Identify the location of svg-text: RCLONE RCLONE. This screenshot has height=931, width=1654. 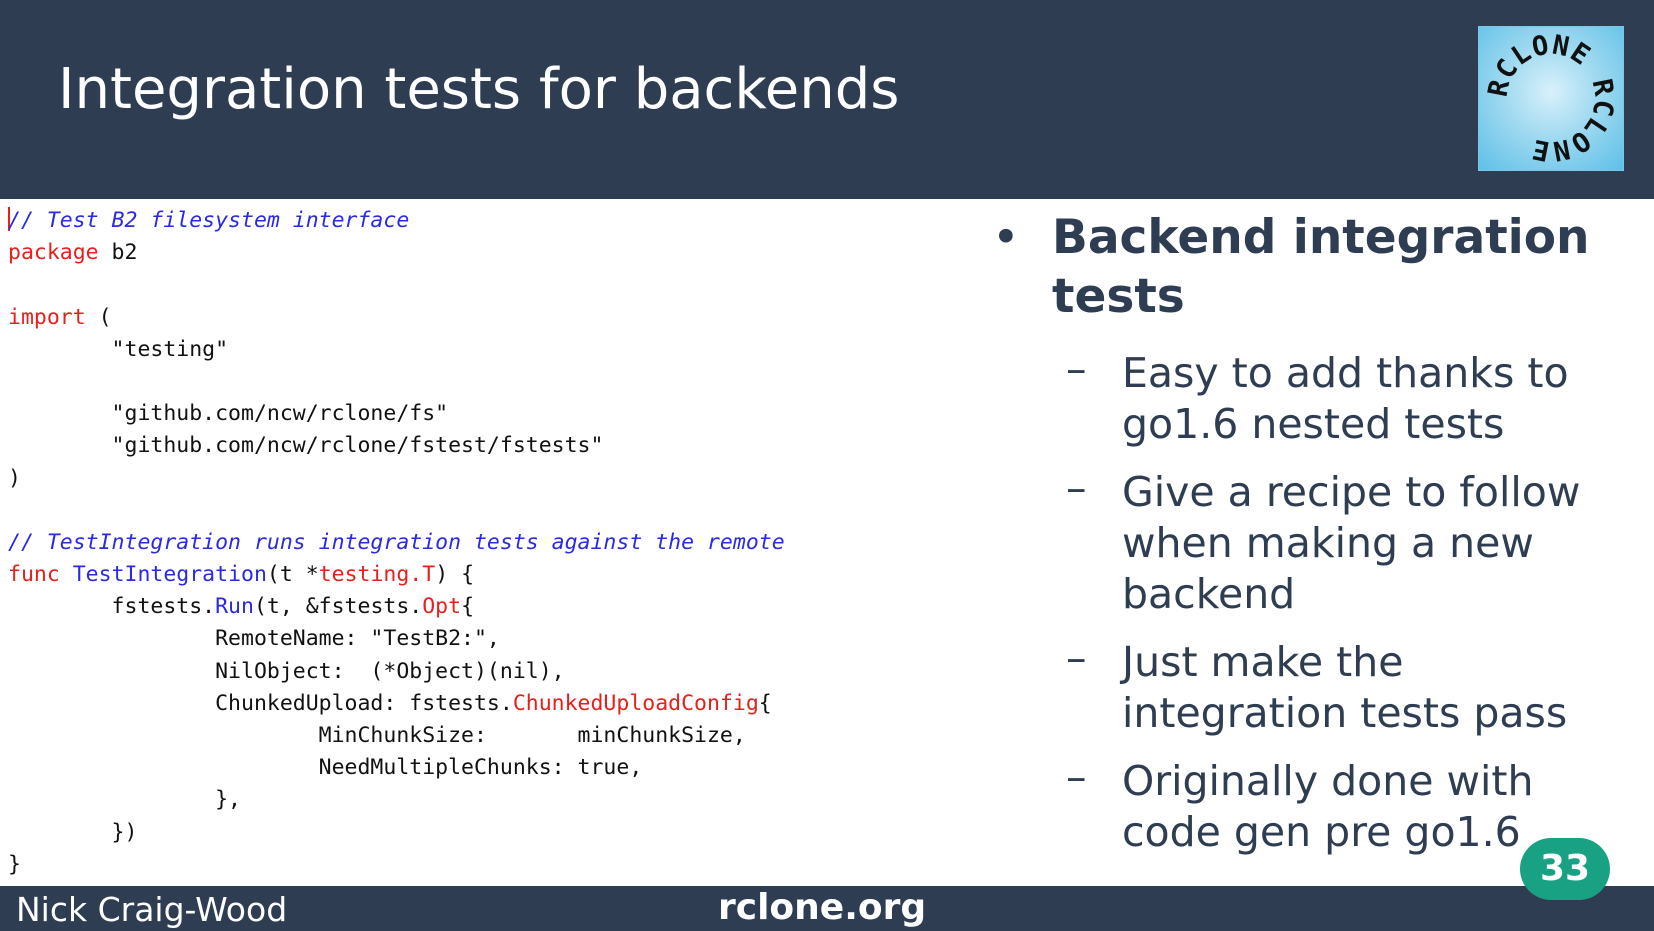
(1551, 98).